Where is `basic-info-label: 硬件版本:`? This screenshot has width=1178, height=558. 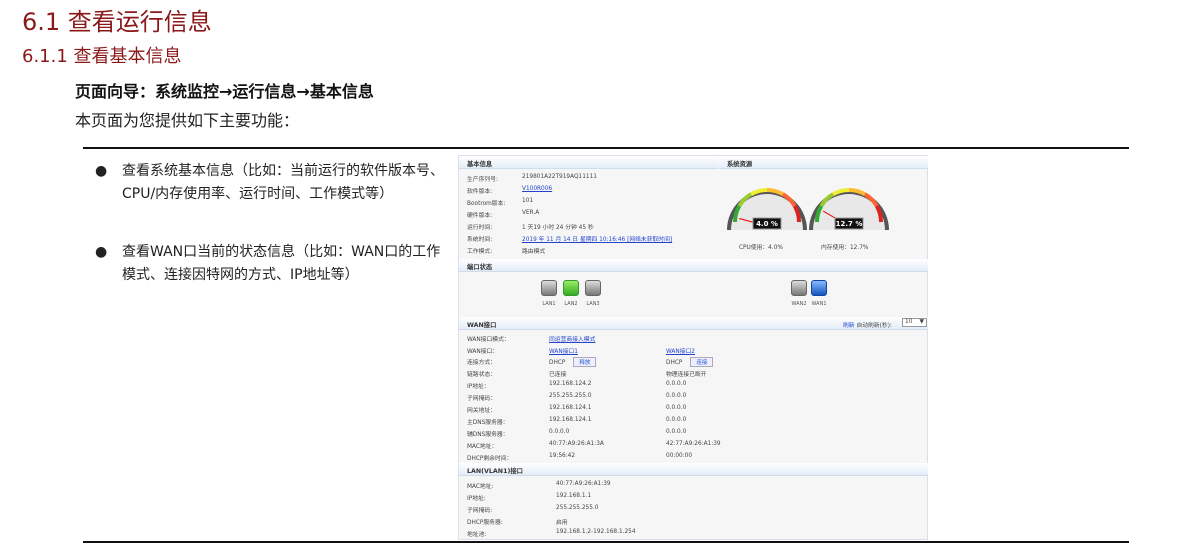 basic-info-label: 硬件版本: is located at coordinates (480, 216).